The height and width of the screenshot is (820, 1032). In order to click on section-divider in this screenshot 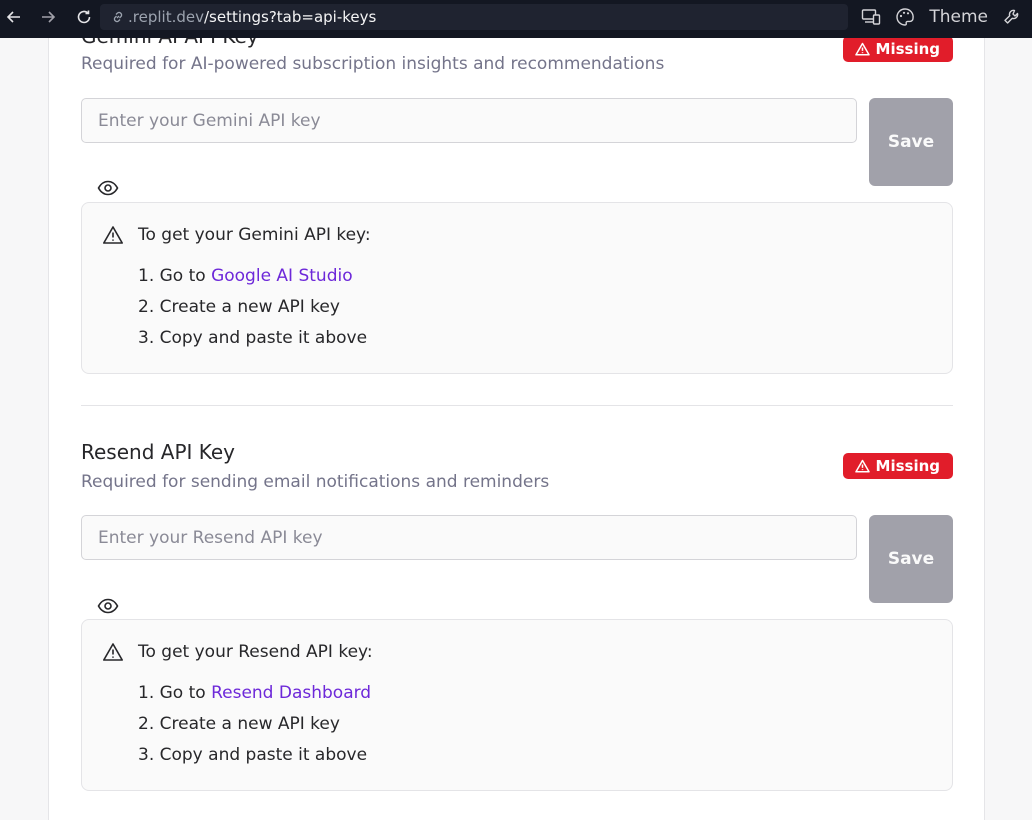, I will do `click(517, 405)`.